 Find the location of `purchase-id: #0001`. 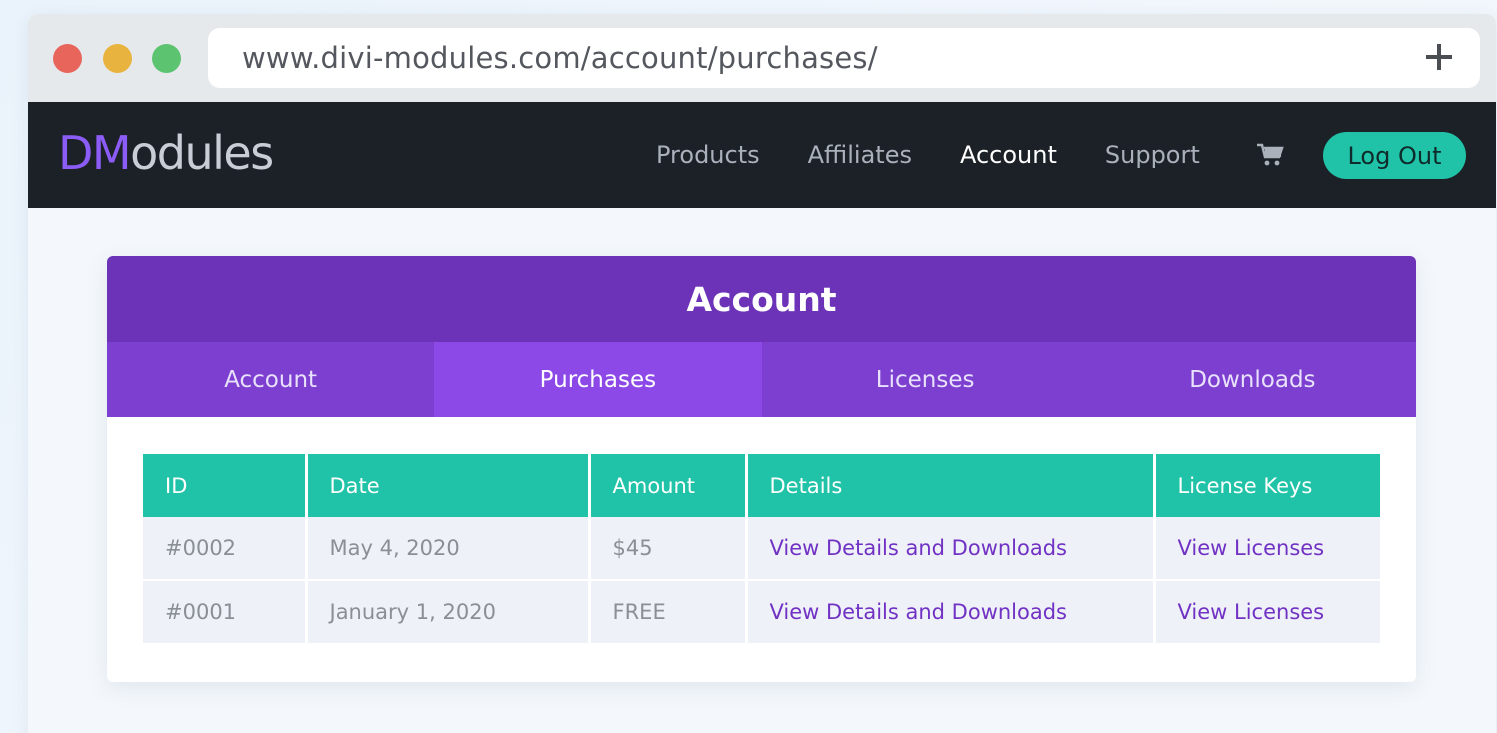

purchase-id: #0001 is located at coordinates (225, 611).